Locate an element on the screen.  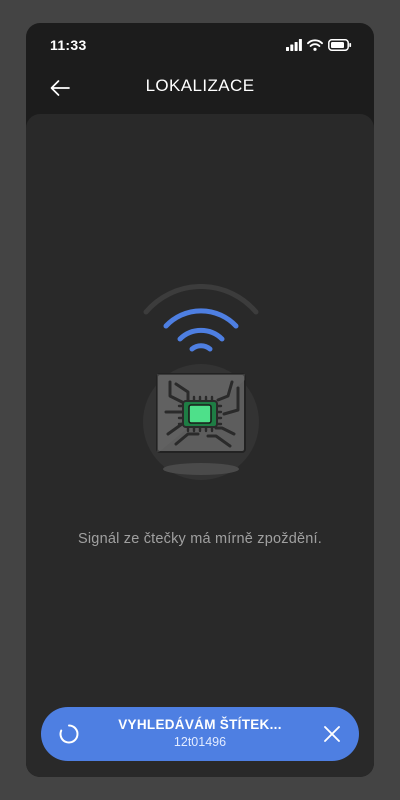
app-header: LOKALIZACE is located at coordinates (200, 90).